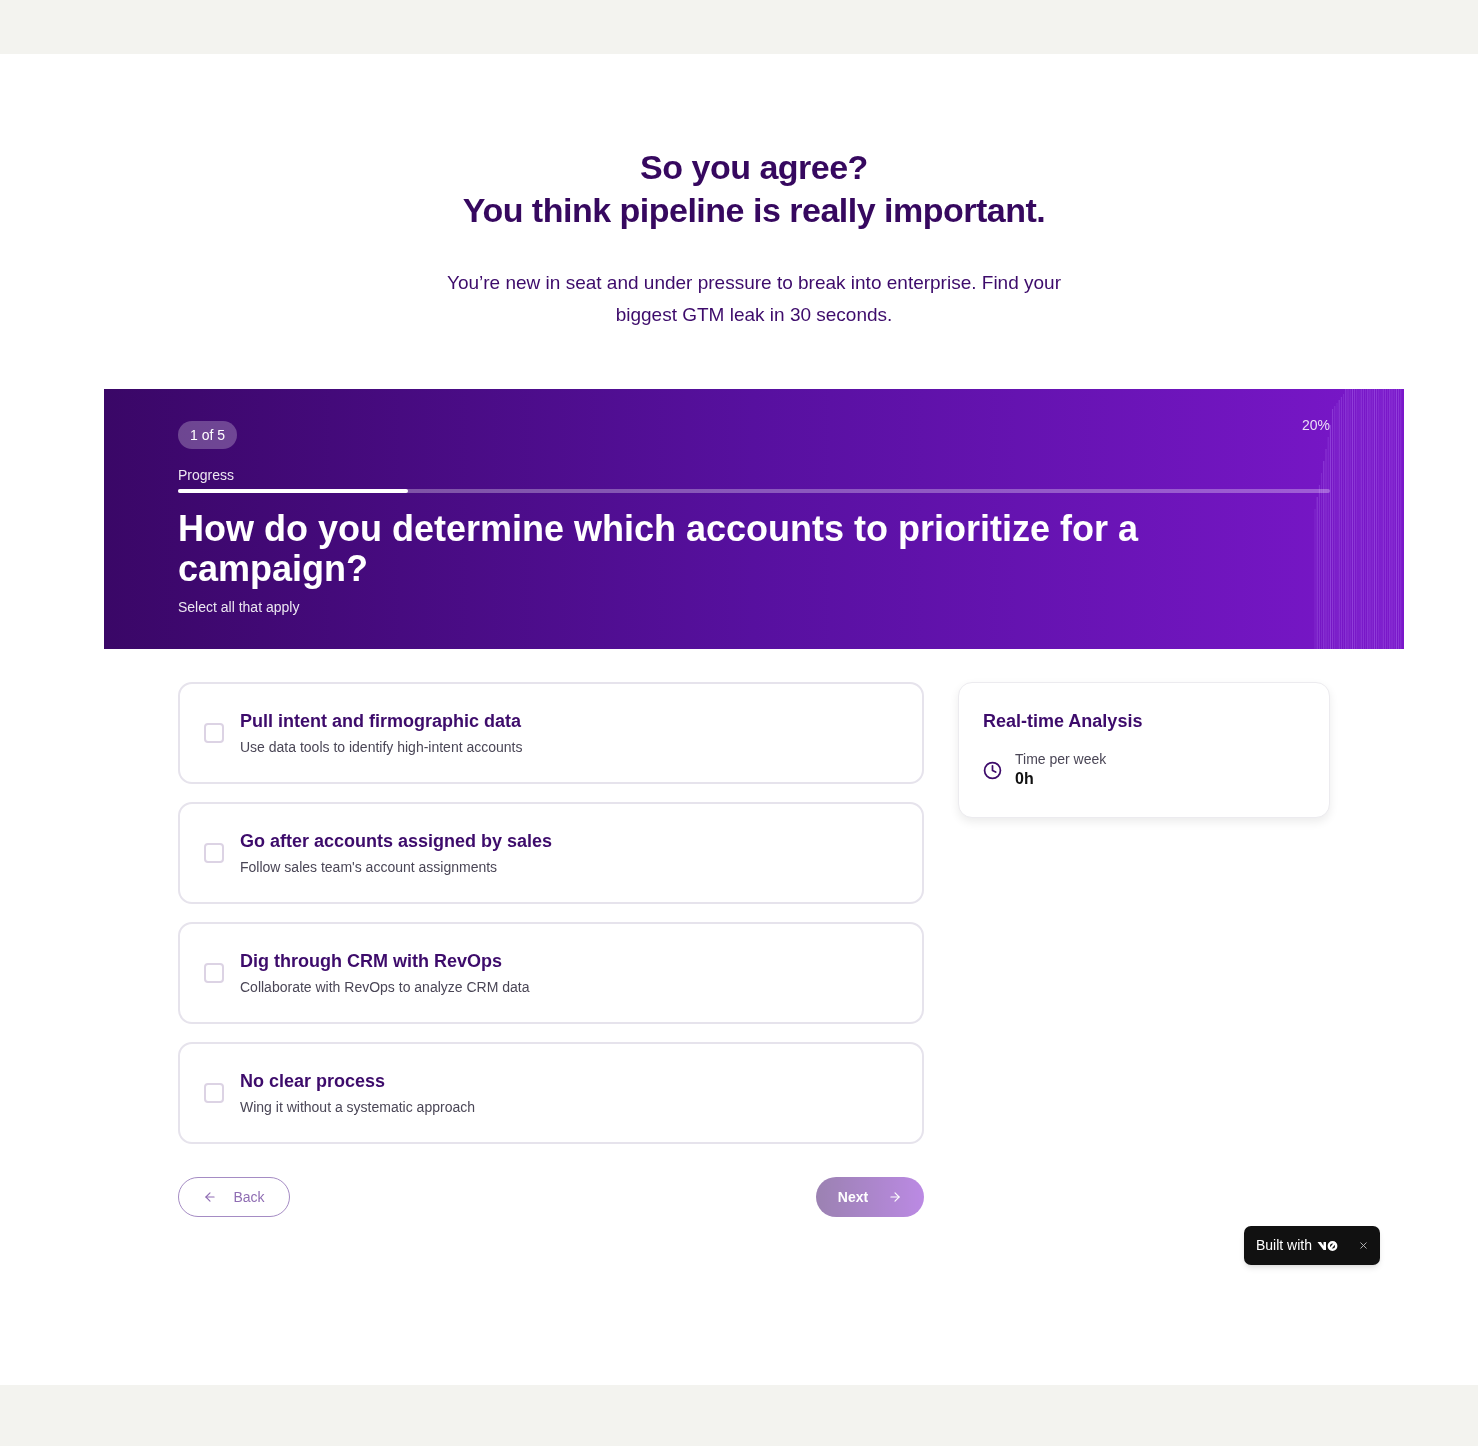  Describe the element at coordinates (313, 1081) in the screenshot. I see `option-title: No clear process` at that location.